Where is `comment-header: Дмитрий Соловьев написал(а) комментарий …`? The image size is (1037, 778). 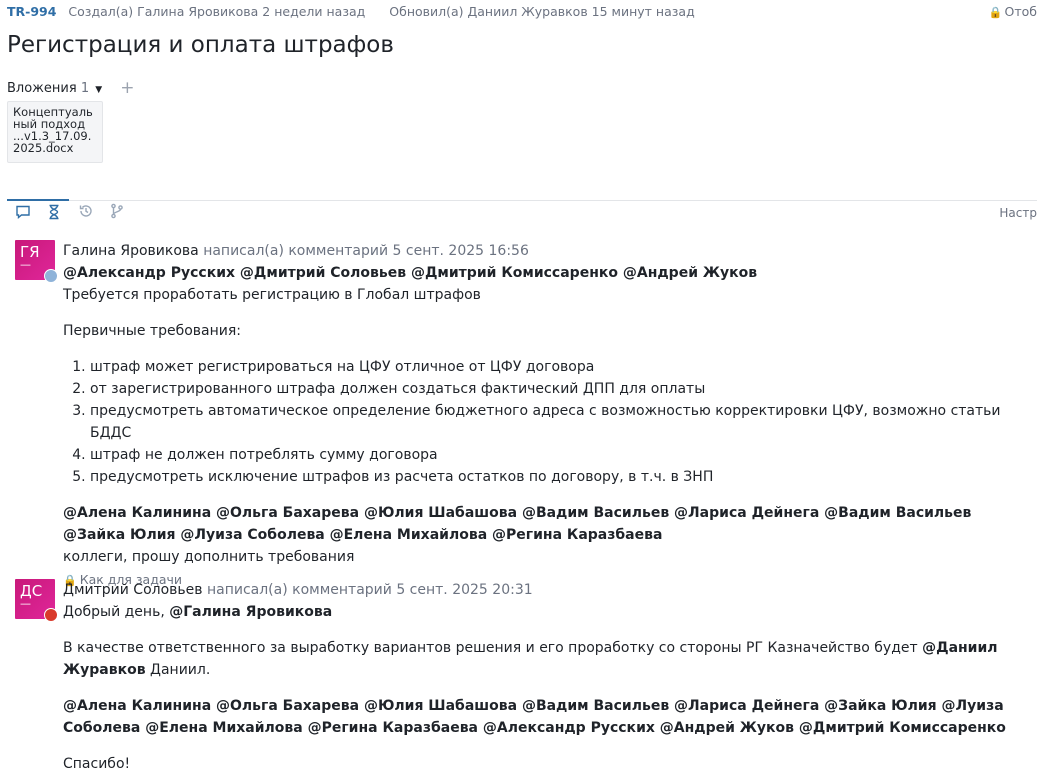 comment-header: Дмитрий Соловьев написал(а) комментарий … is located at coordinates (545, 590).